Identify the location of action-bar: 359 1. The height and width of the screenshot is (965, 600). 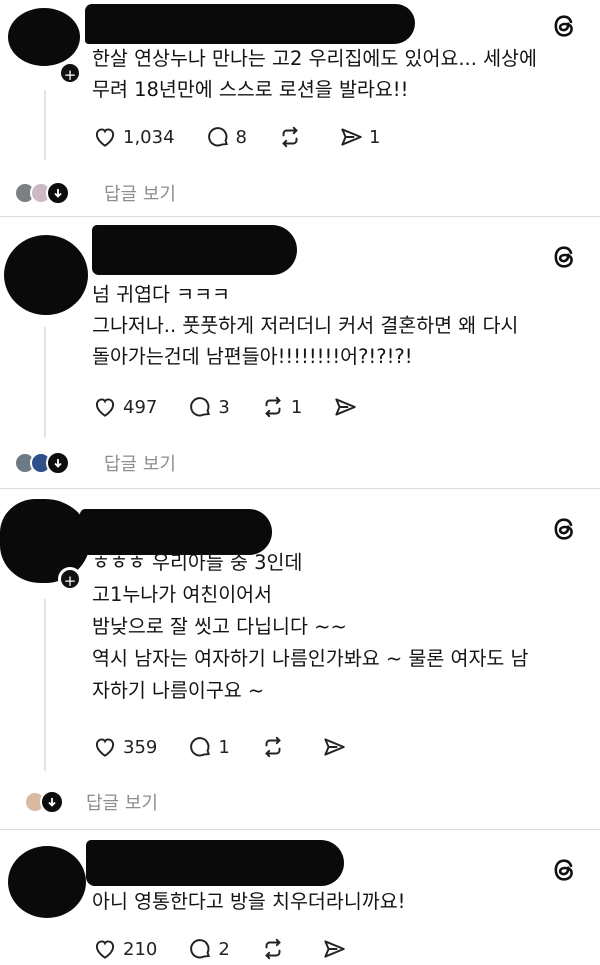
(237, 747).